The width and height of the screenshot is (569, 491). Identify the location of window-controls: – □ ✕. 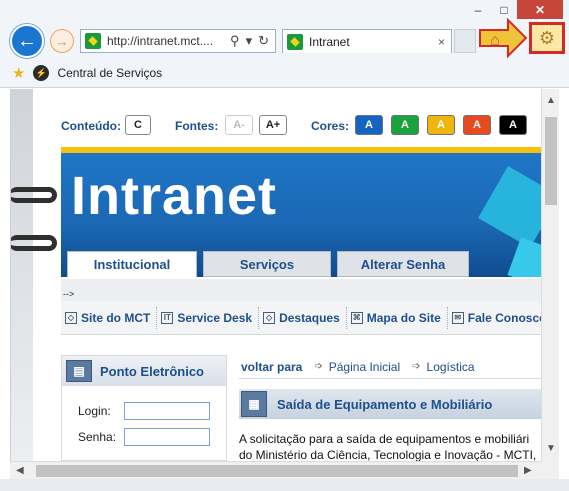
(514, 9).